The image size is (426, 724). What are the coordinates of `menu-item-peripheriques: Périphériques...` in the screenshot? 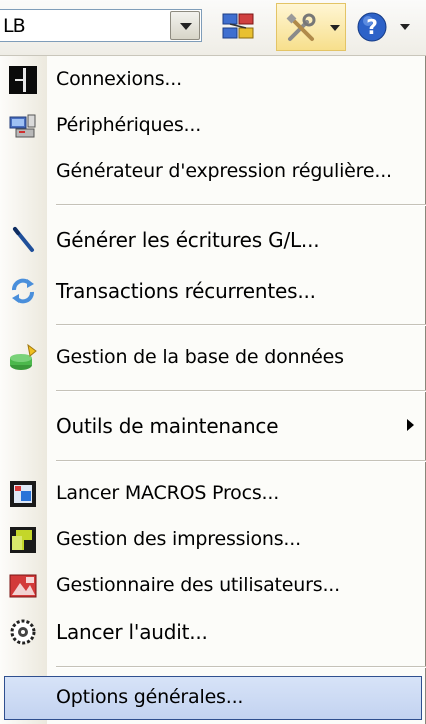 It's located at (213, 126).